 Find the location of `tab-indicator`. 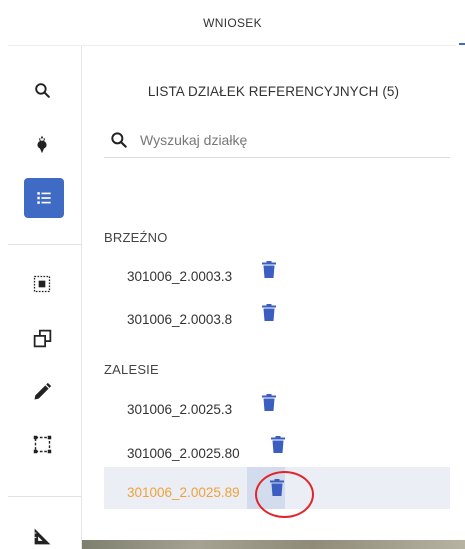

tab-indicator is located at coordinates (462, 44).